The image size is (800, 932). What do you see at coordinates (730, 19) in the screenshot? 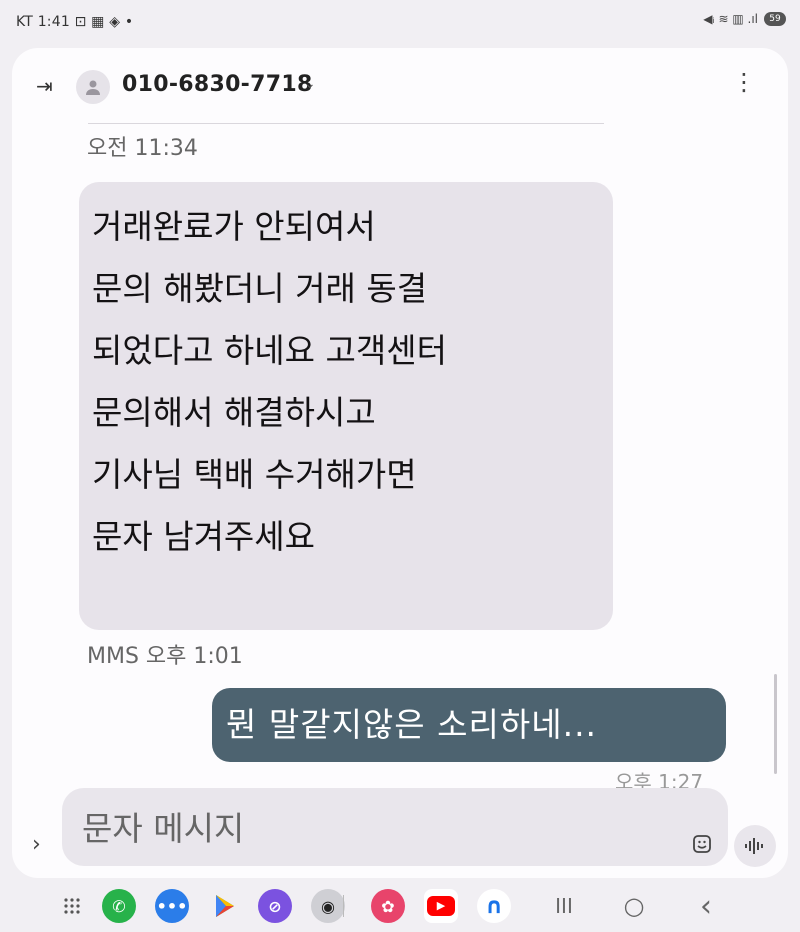
I see `signal-icons: ◀ᵢ ≋ ▥ .ıl` at bounding box center [730, 19].